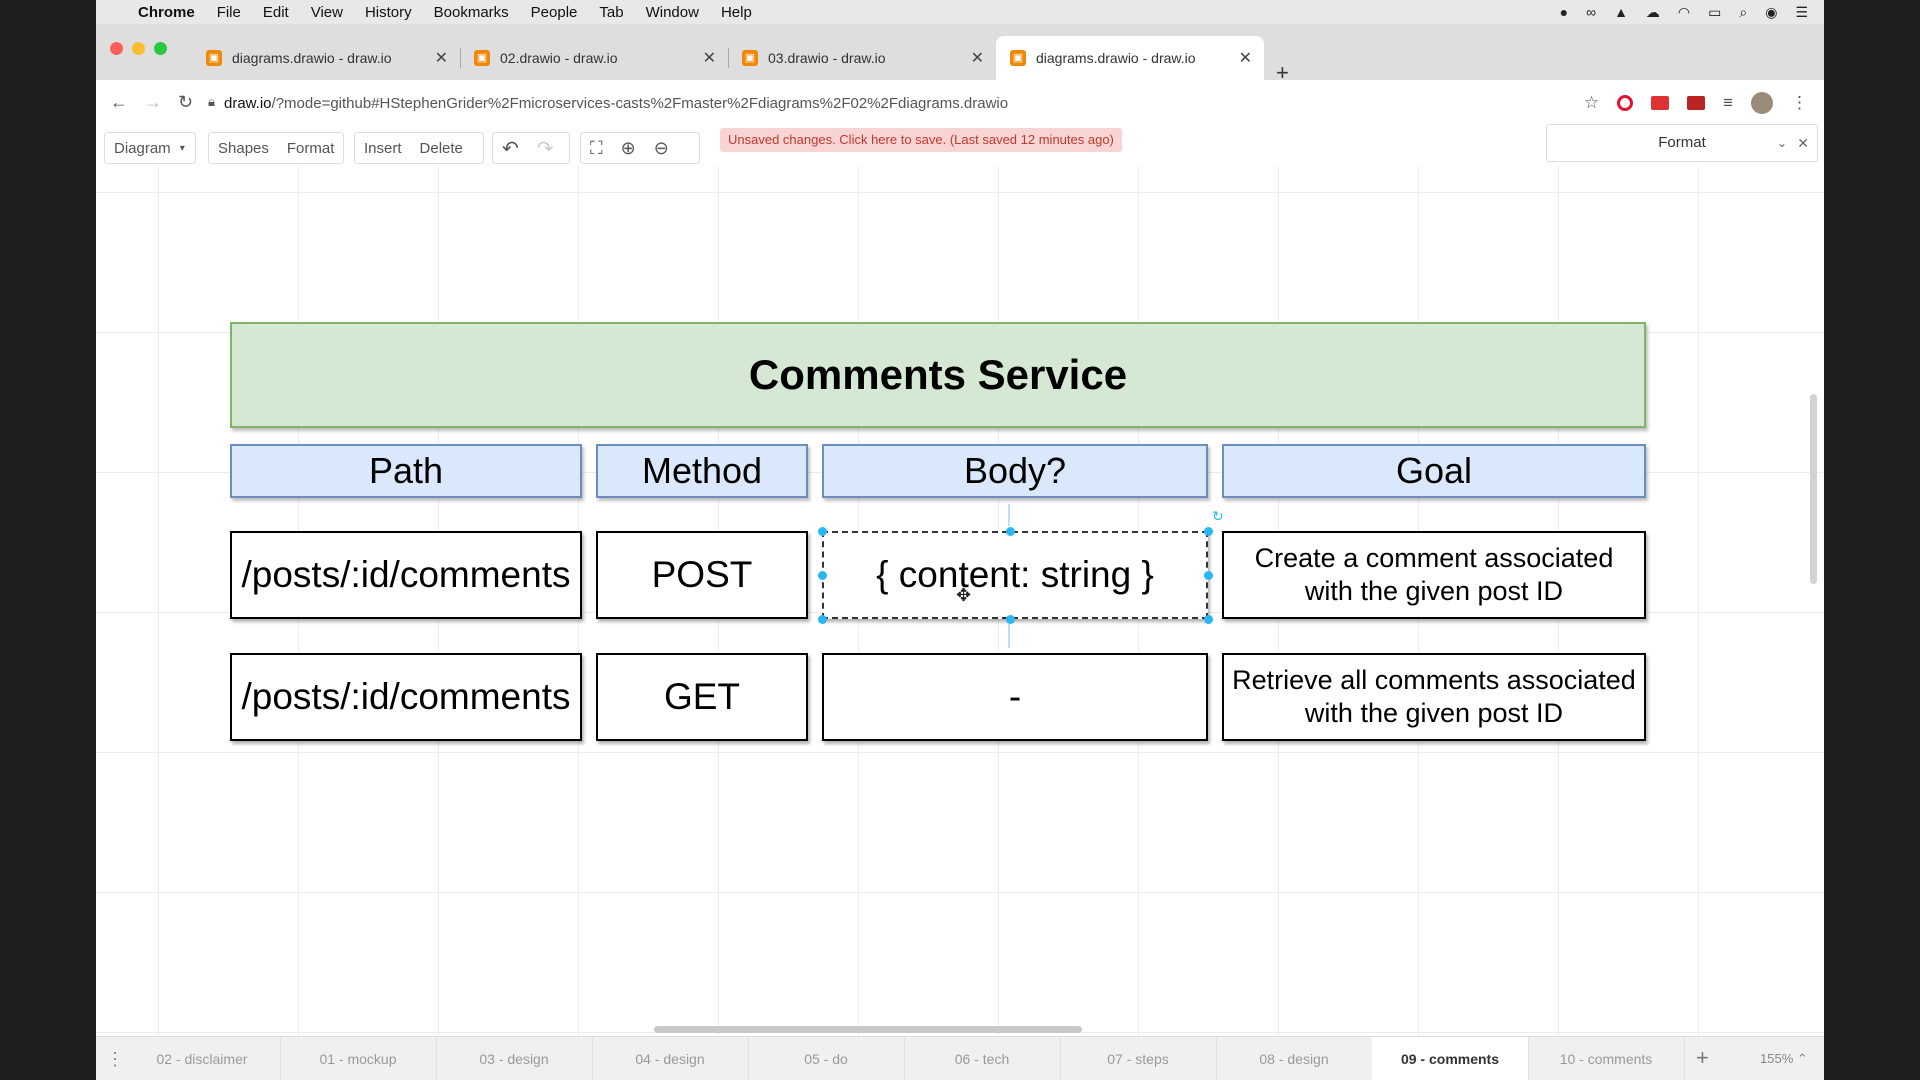  Describe the element at coordinates (1138, 1058) in the screenshot. I see `page-tab-07-steps: 07 - steps` at that location.